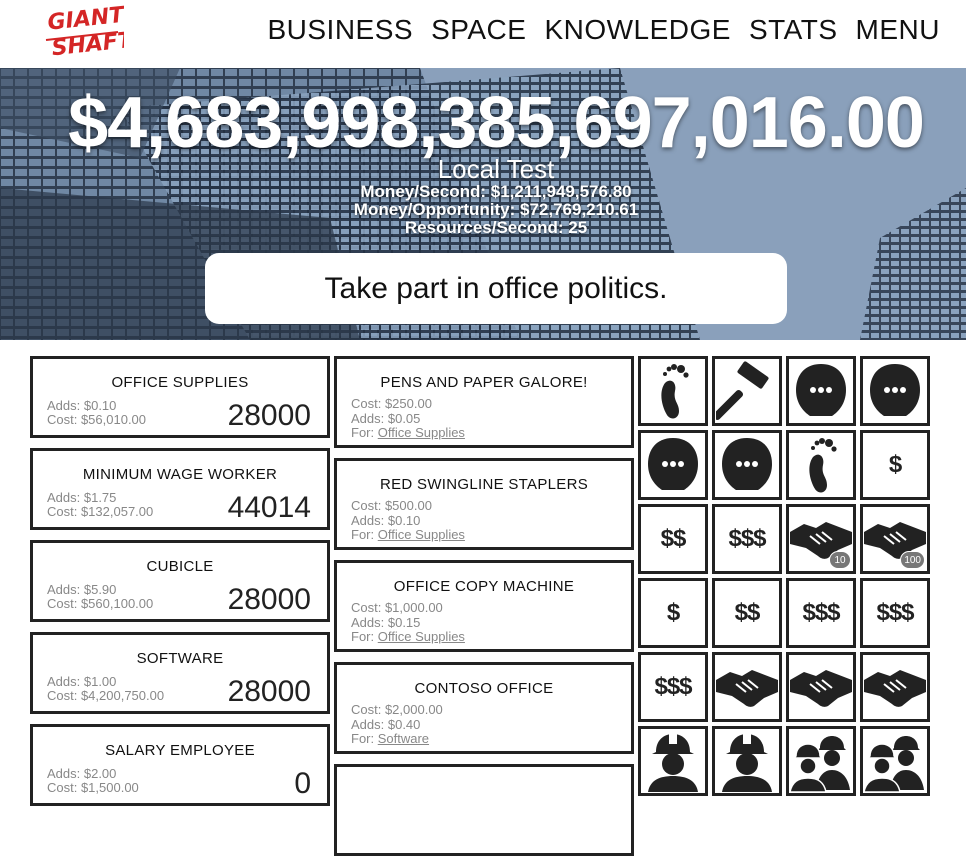 This screenshot has width=966, height=866. I want to click on resource-count: 0, so click(302, 783).